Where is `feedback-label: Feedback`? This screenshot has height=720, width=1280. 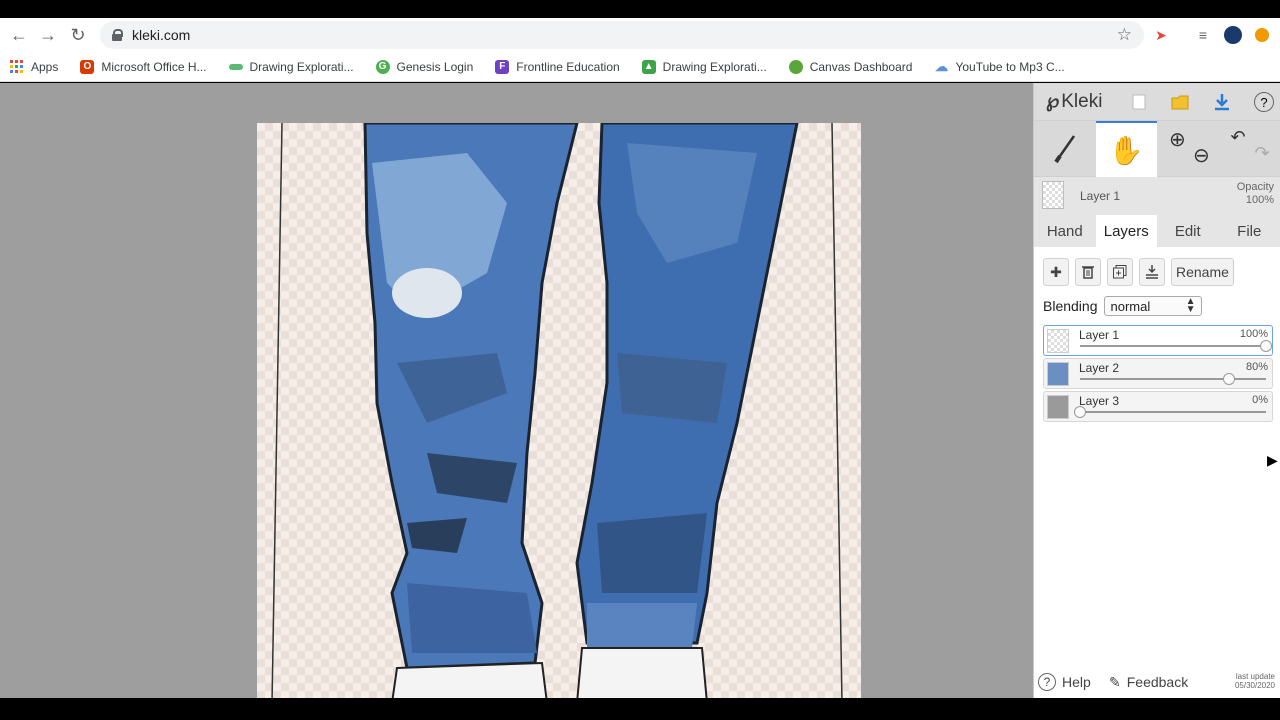 feedback-label: Feedback is located at coordinates (1157, 682).